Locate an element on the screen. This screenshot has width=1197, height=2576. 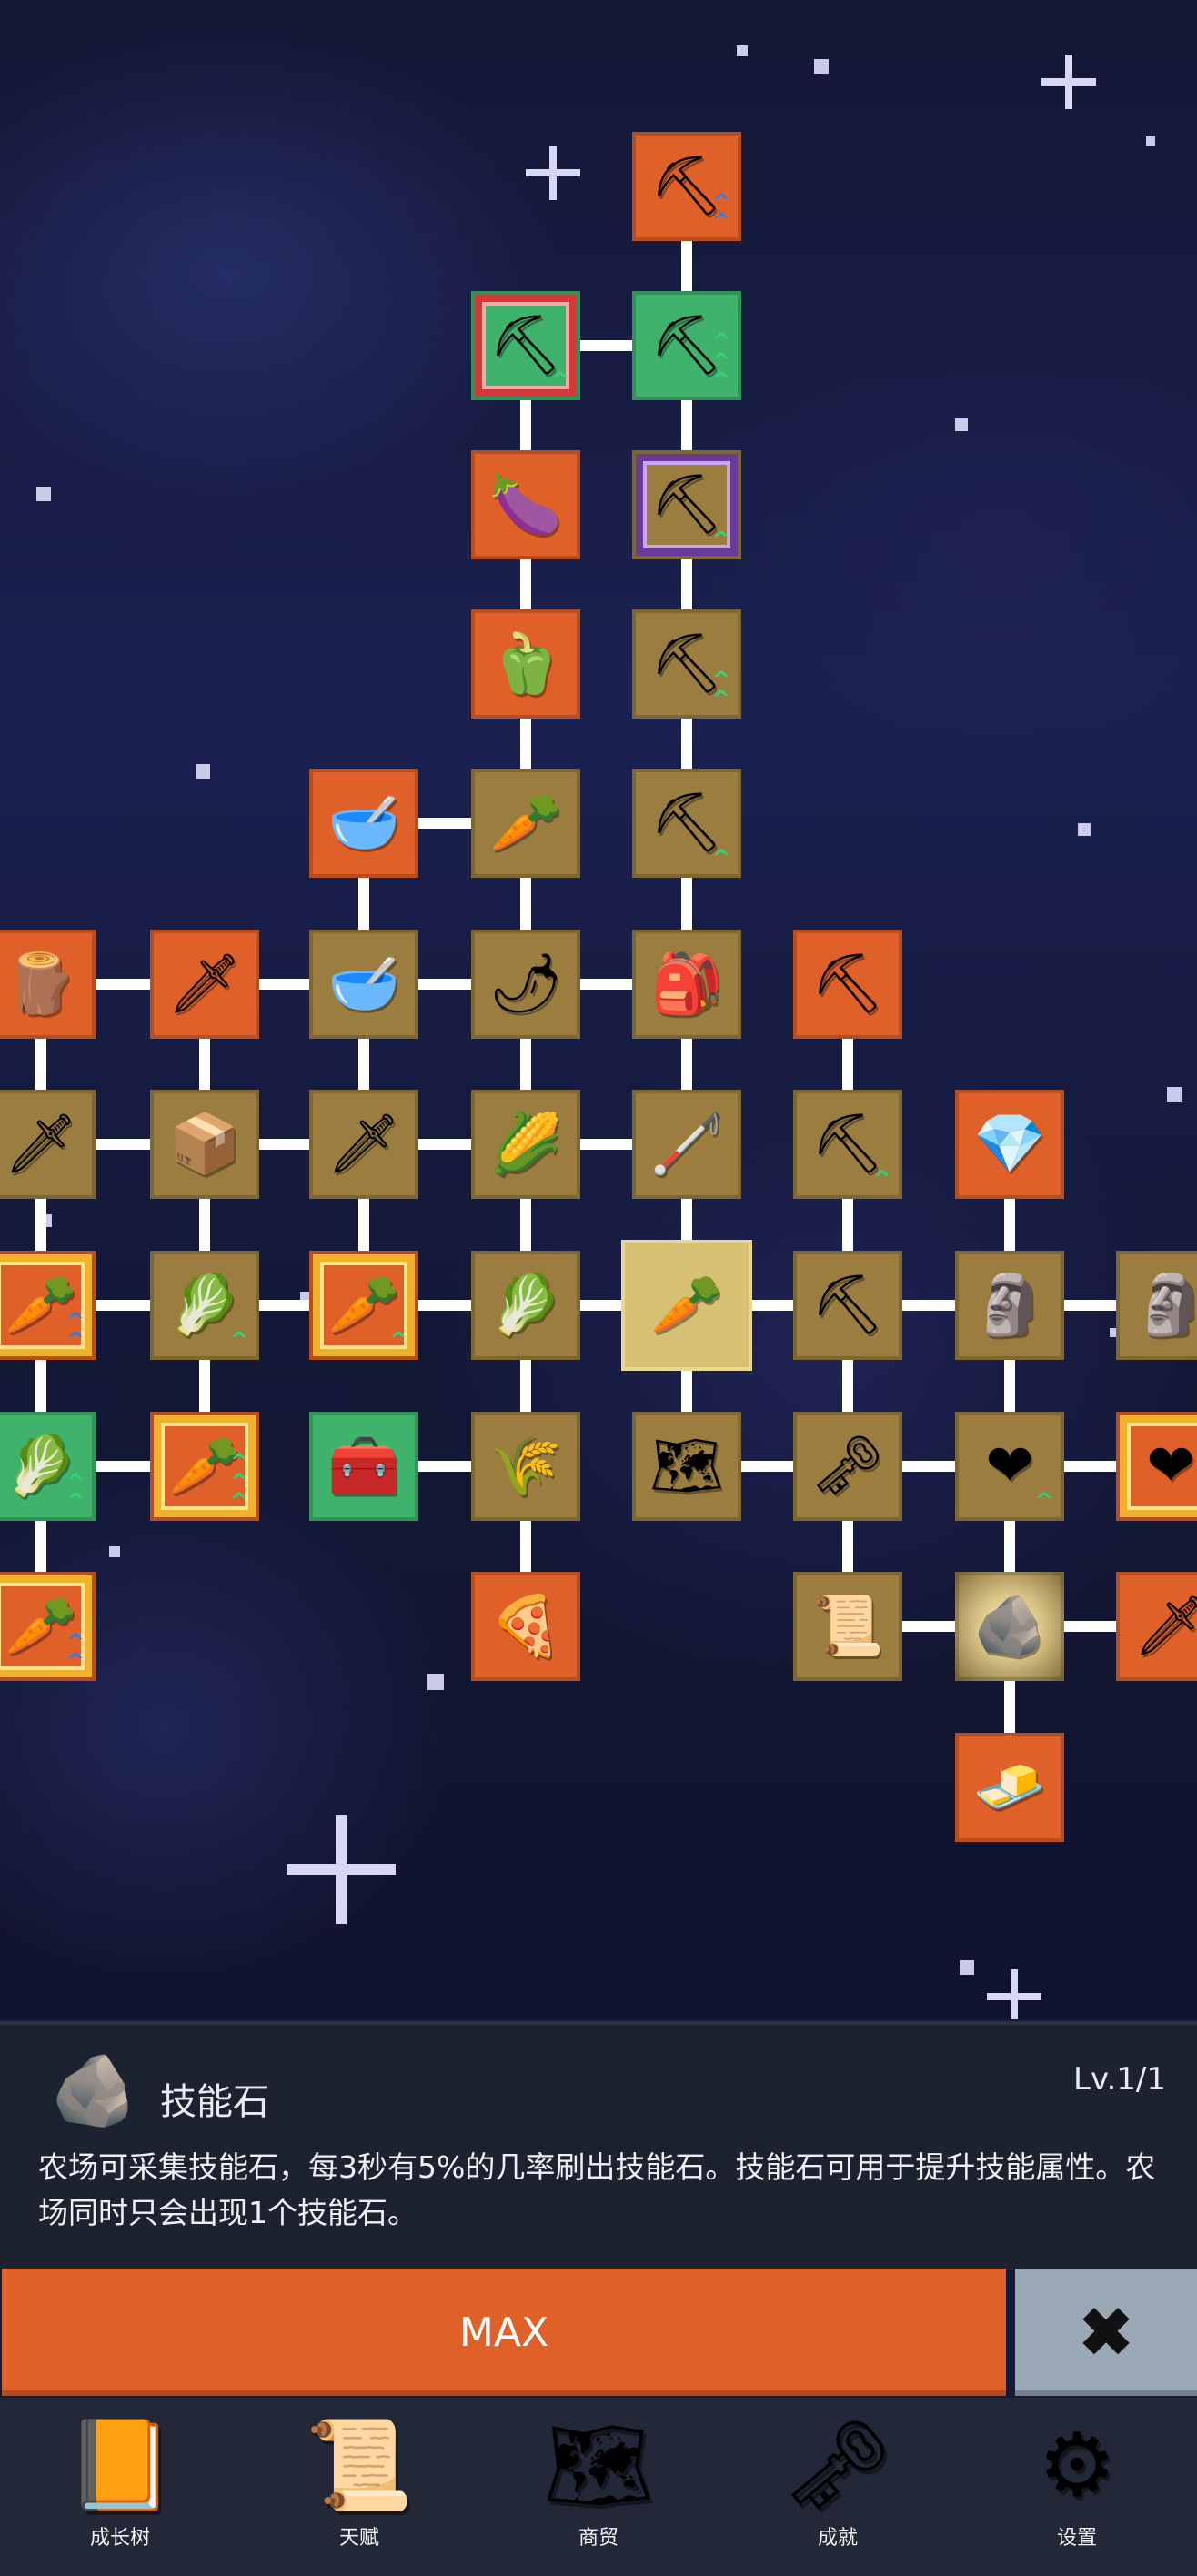
book-icon: 📙 is located at coordinates (120, 2465).